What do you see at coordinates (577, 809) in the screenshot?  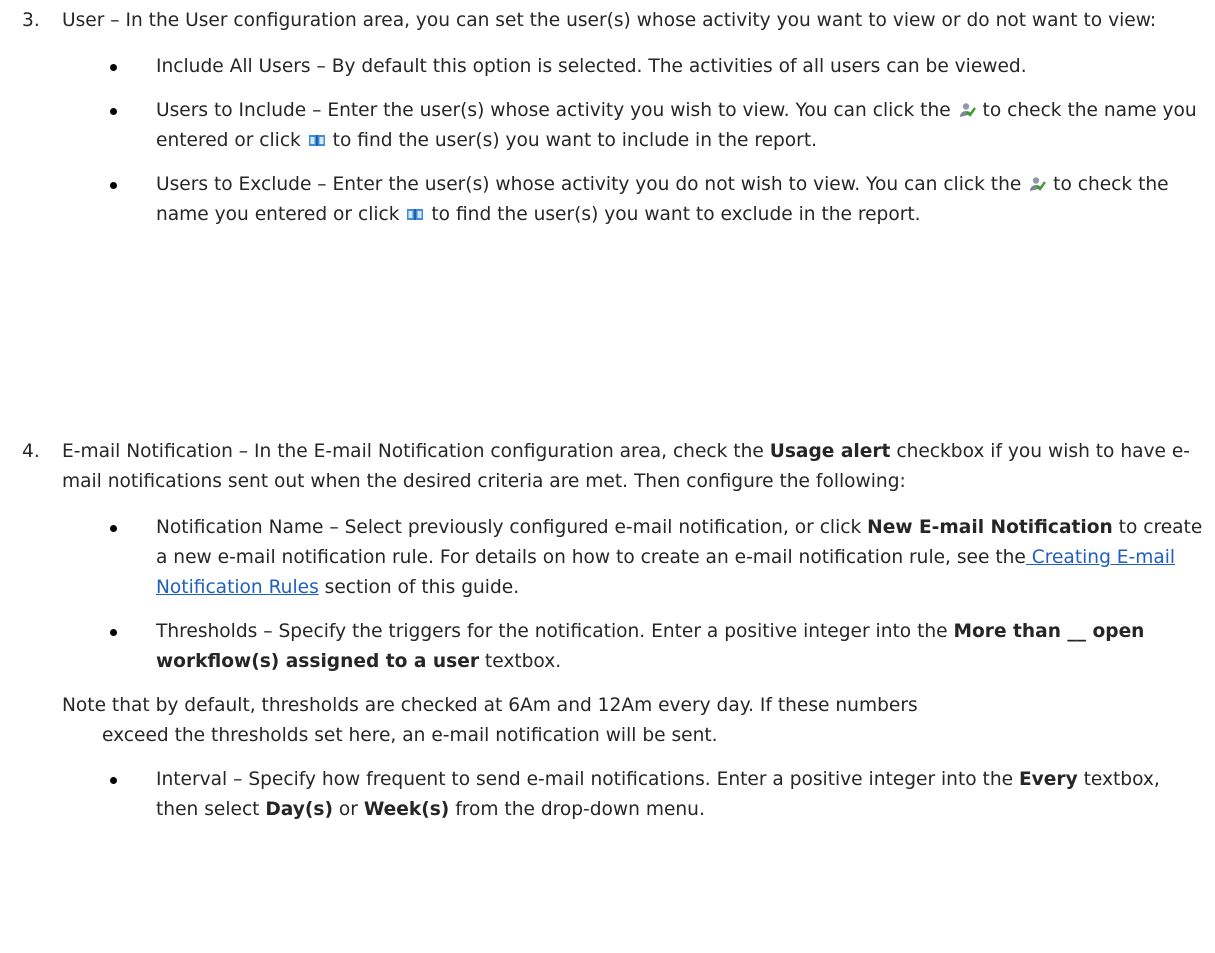 I see `bullet-text-d: from the drop-down menu.` at bounding box center [577, 809].